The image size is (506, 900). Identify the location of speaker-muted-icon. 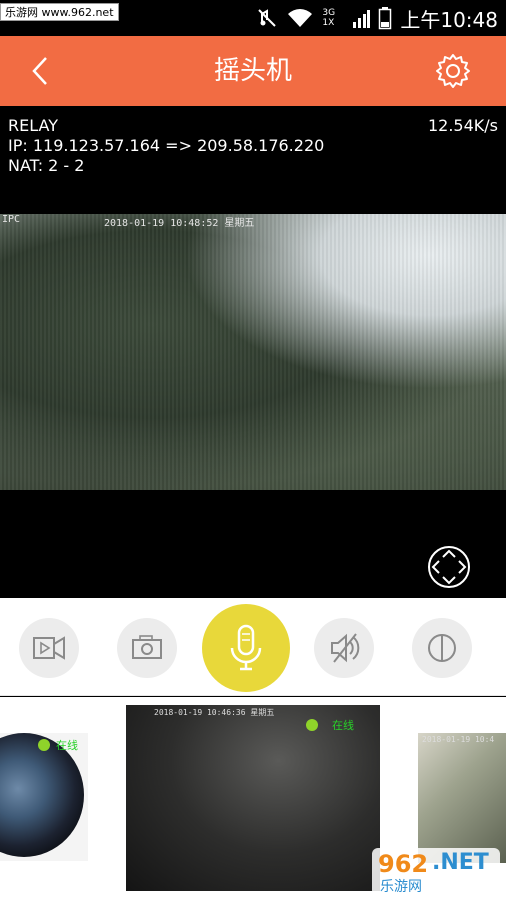
(345, 648).